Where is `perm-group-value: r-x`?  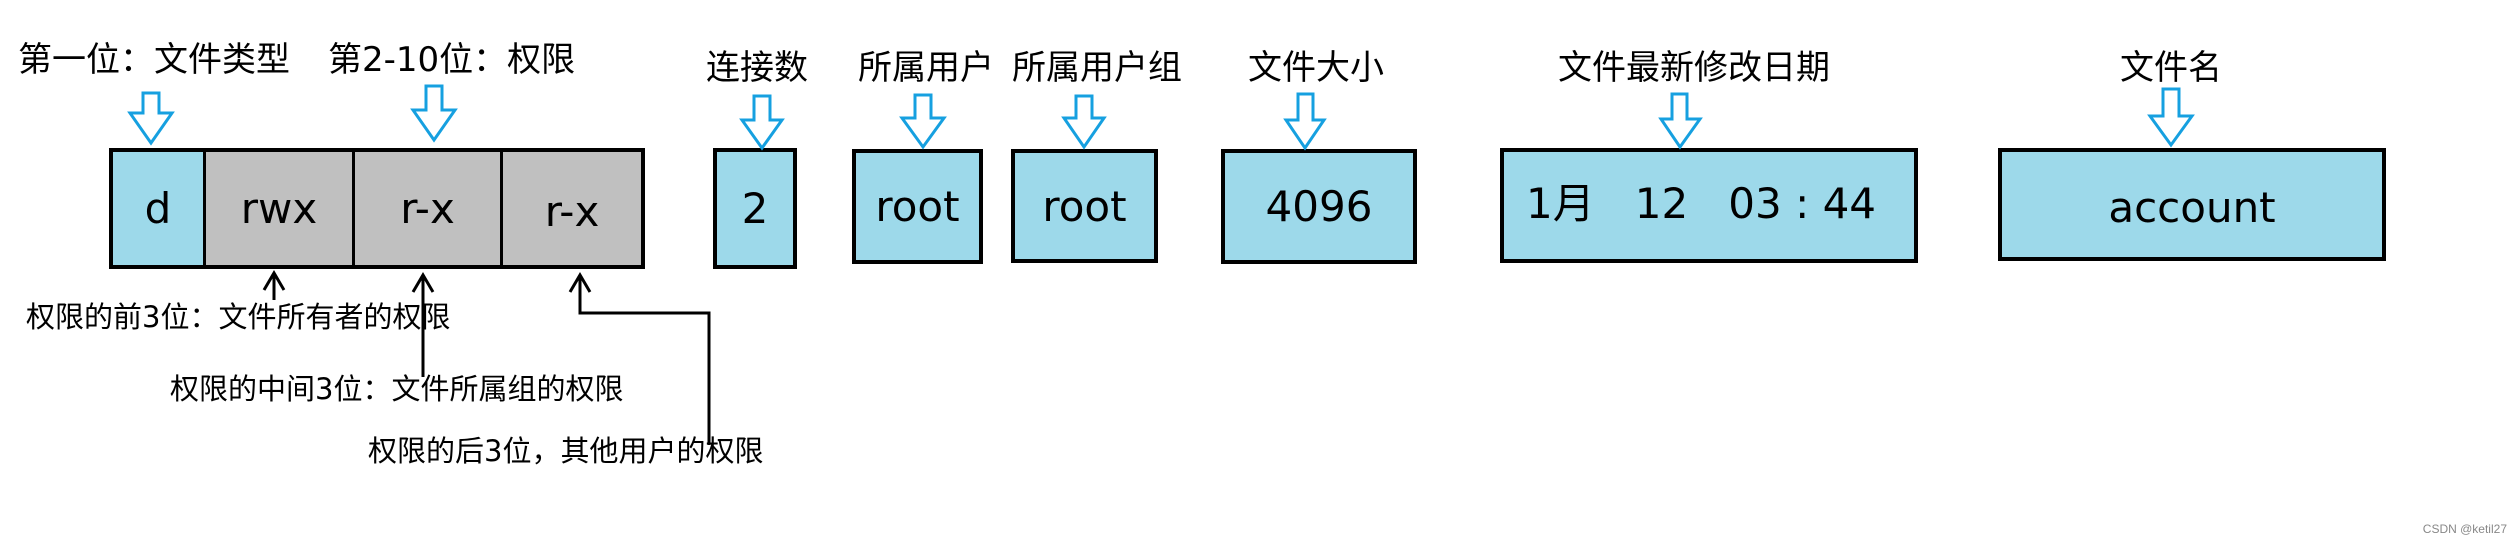
perm-group-value: r-x is located at coordinates (427, 208).